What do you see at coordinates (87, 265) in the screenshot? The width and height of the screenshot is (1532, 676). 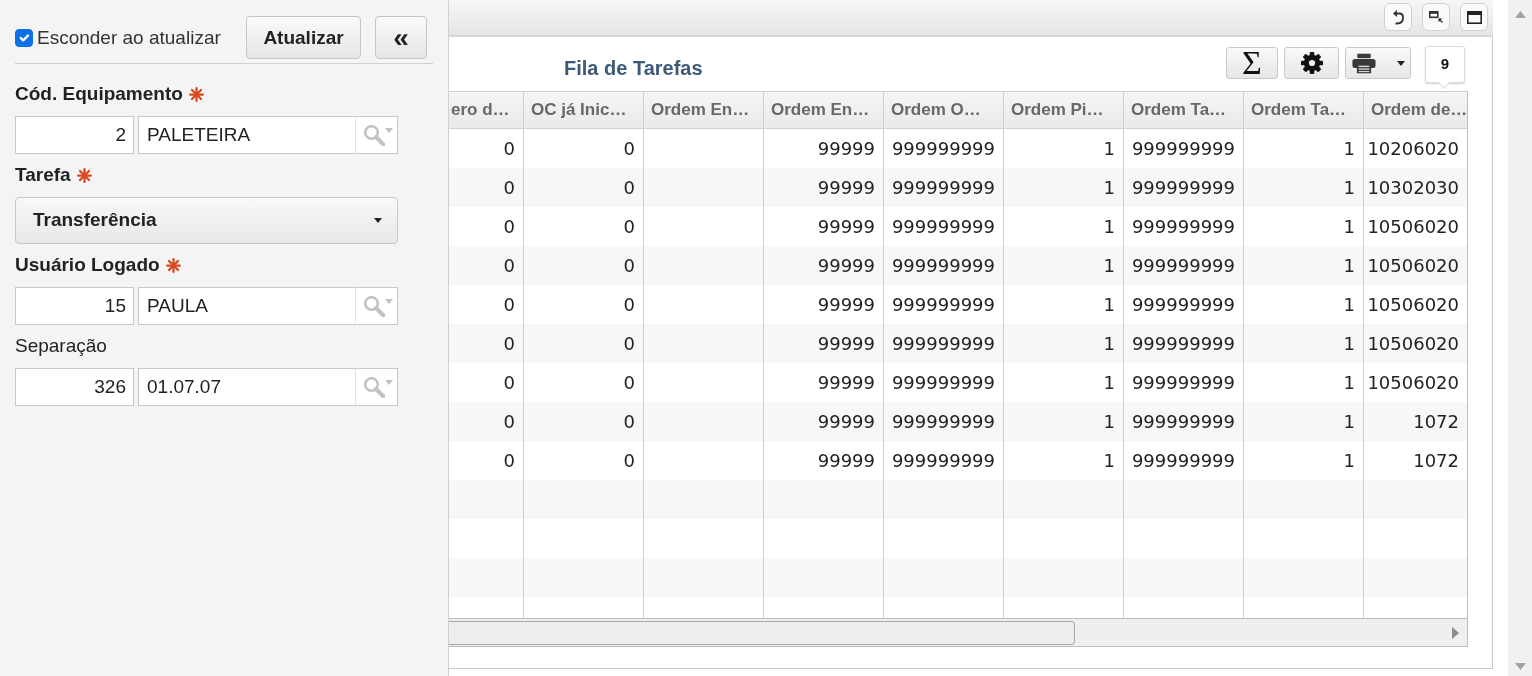 I see `field-label: Usuário Logado` at bounding box center [87, 265].